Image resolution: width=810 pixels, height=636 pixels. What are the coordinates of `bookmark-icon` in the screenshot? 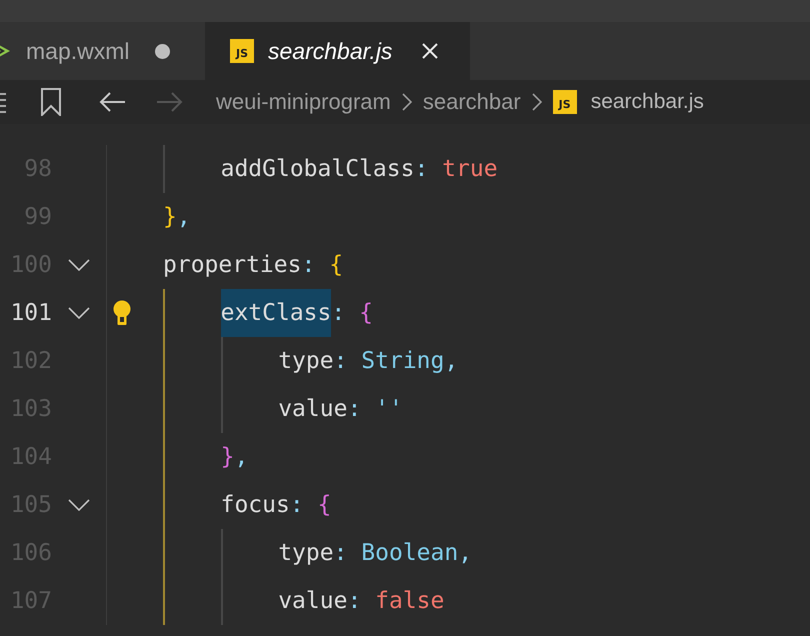 It's located at (51, 102).